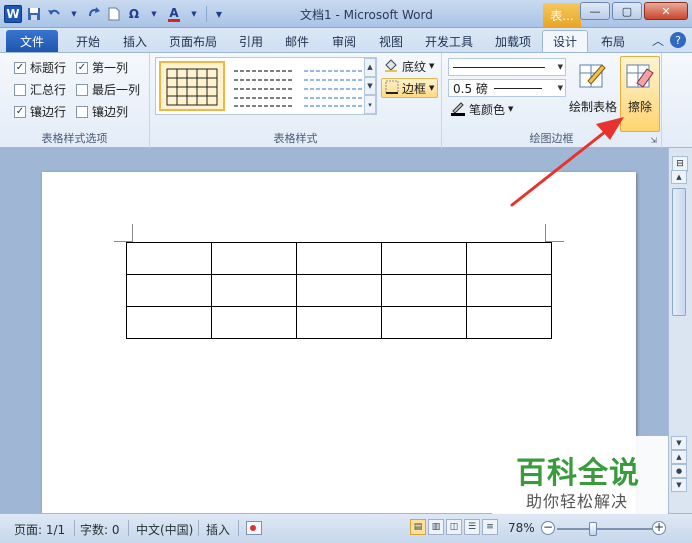 This screenshot has width=692, height=543. What do you see at coordinates (521, 528) in the screenshot?
I see `zoom-level: 78%` at bounding box center [521, 528].